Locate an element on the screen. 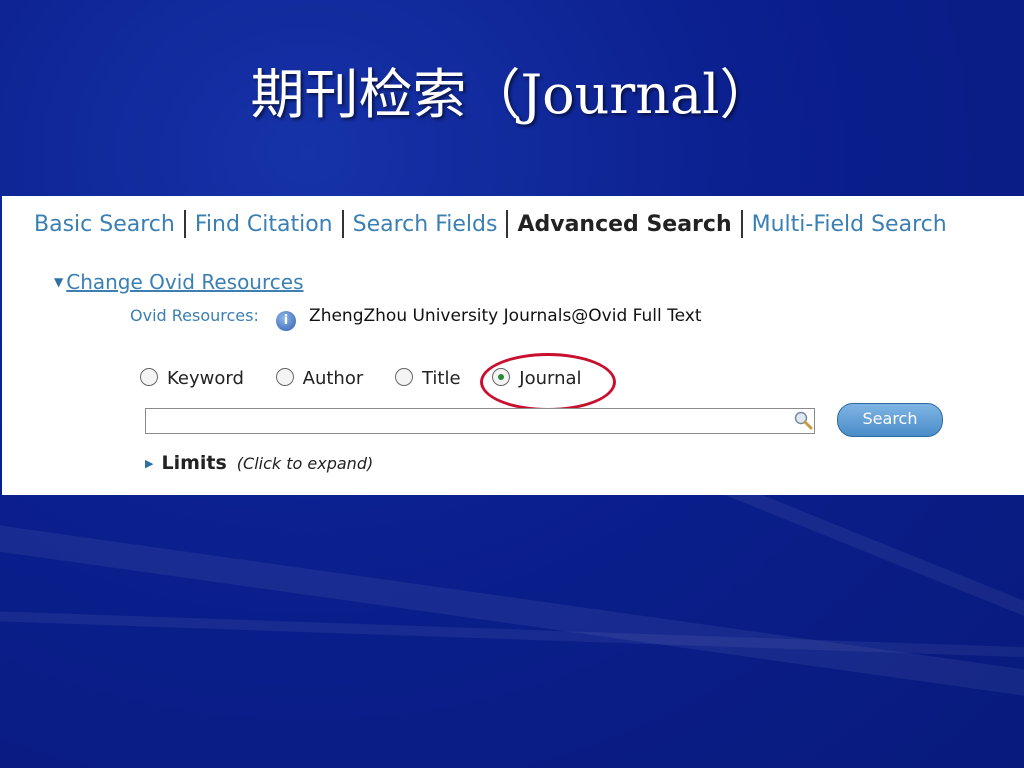 Image resolution: width=1024 pixels, height=768 pixels. tab-basic-search: Basic Search is located at coordinates (104, 224).